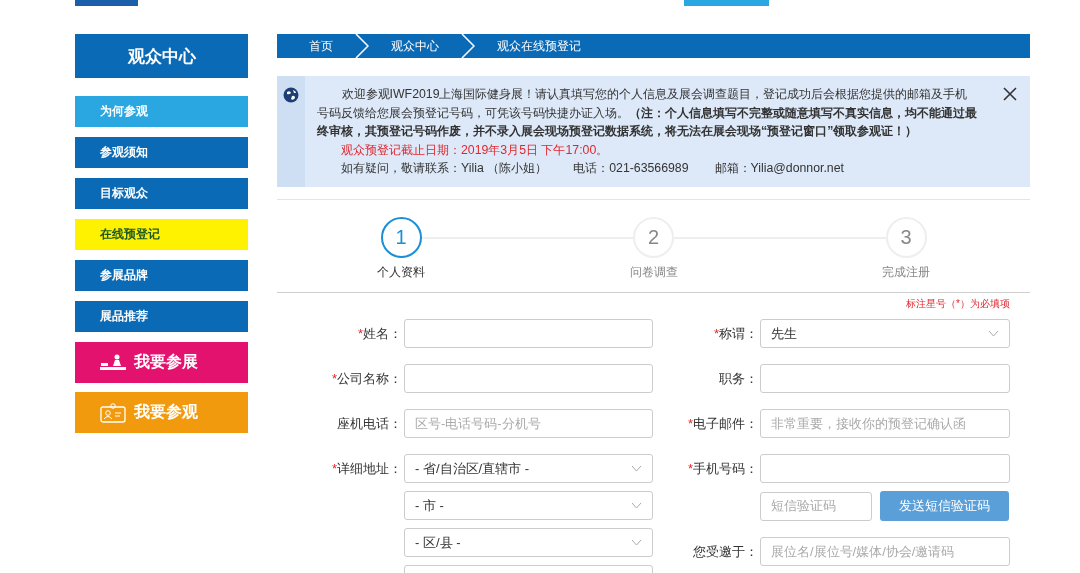  I want to click on deadline-text: 观众预登记截止日期：2019年3月5日 下午17:00。, so click(475, 150).